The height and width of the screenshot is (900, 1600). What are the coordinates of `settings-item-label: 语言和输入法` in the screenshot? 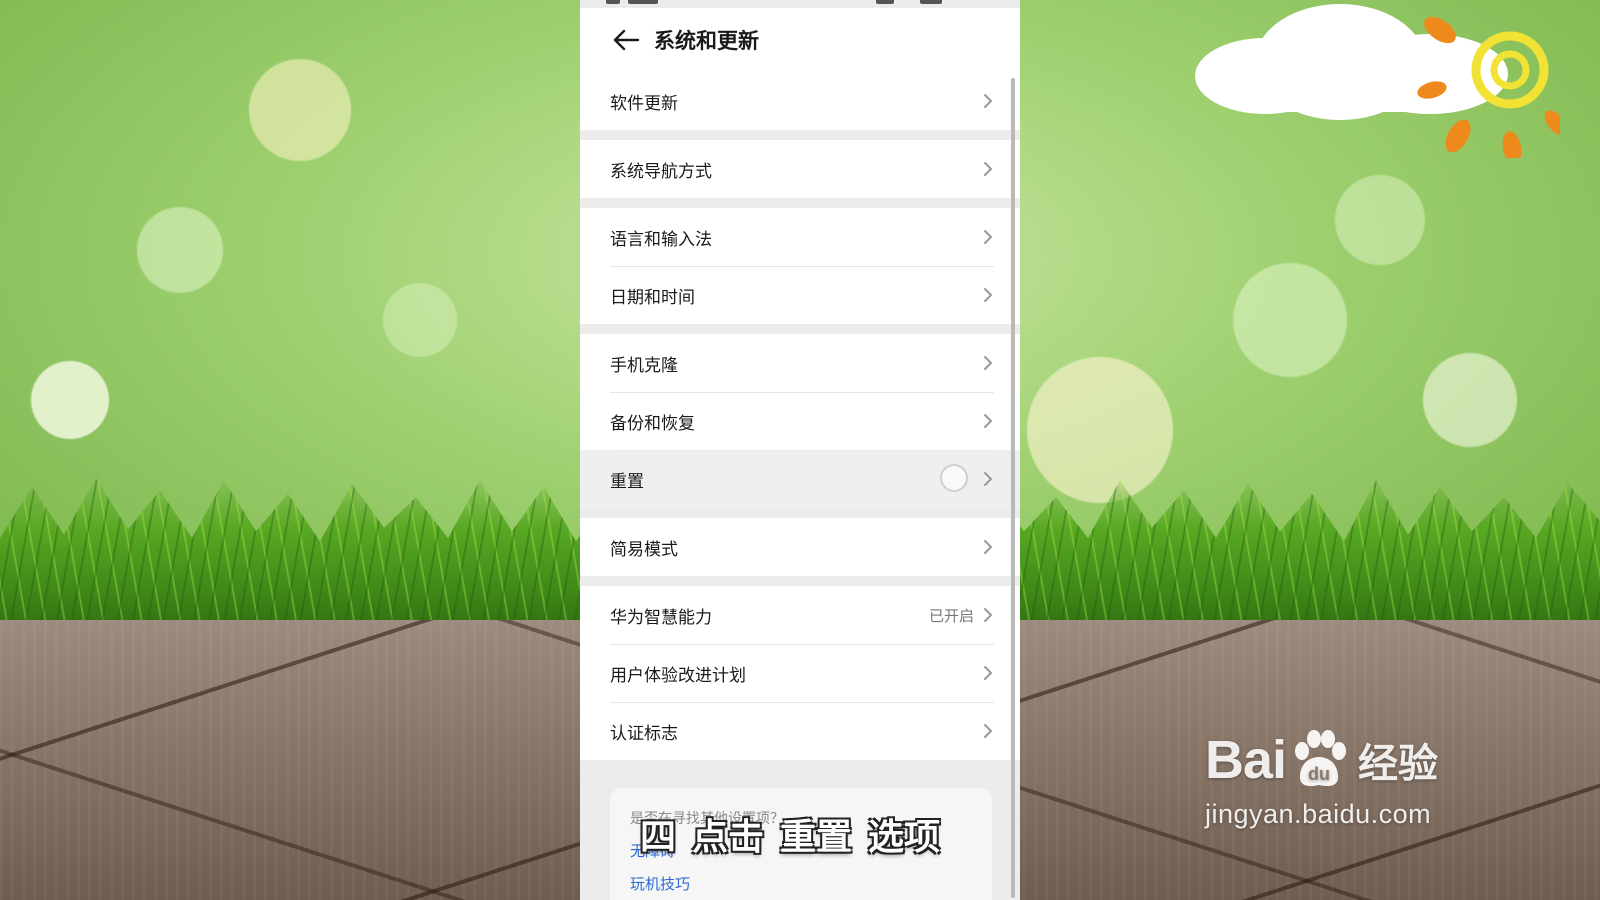 It's located at (661, 239).